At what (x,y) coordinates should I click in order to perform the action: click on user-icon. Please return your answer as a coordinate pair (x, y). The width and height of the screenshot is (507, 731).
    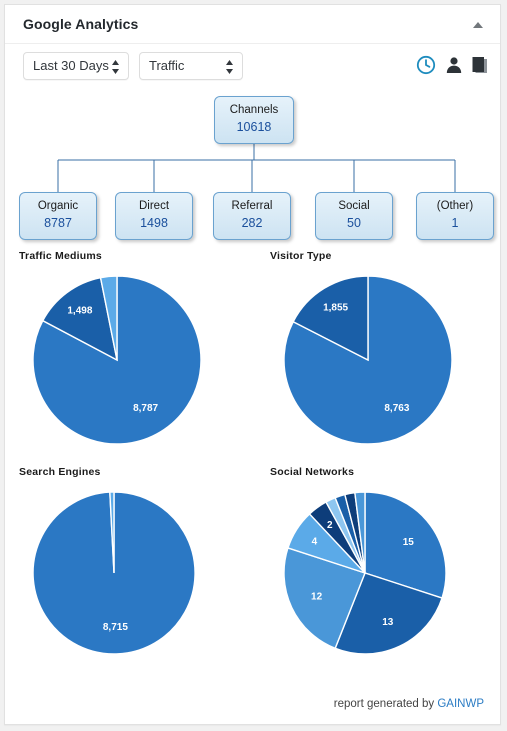
    Looking at the image, I should click on (454, 65).